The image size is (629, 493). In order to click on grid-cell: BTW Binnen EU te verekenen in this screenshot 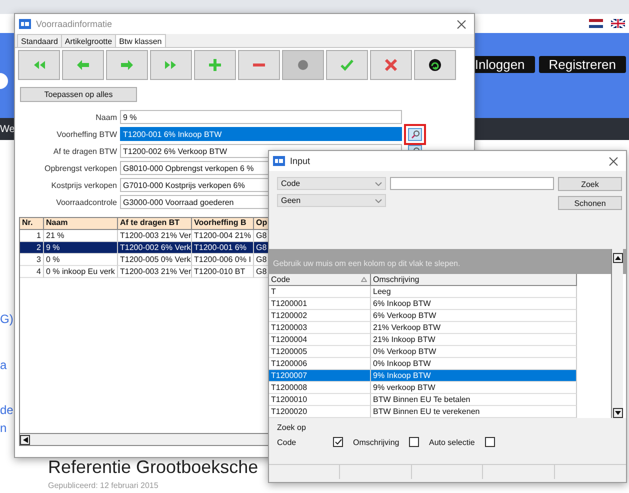, I will do `click(474, 412)`.